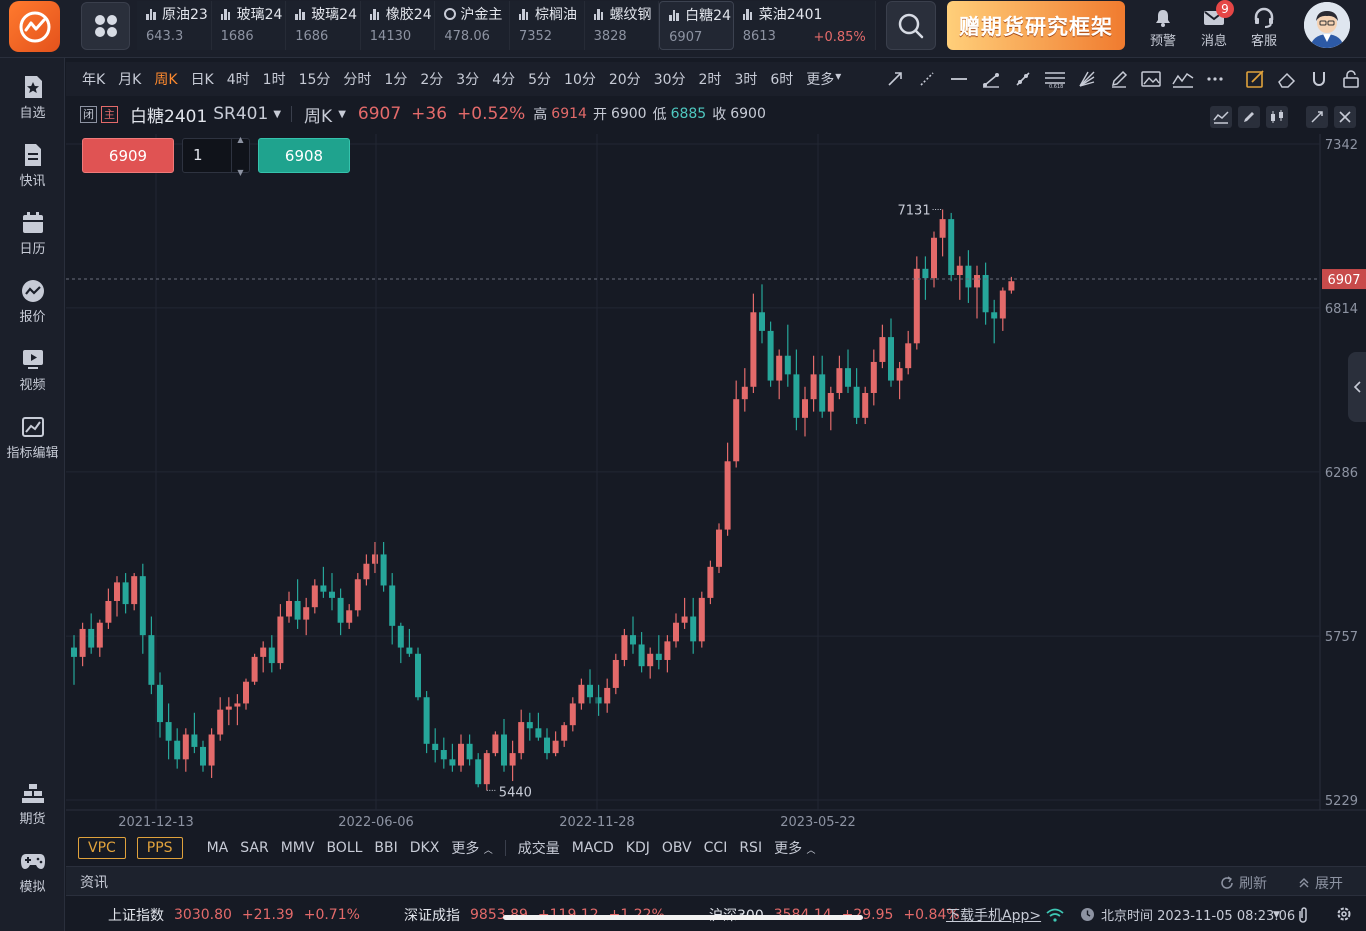 Image resolution: width=1366 pixels, height=931 pixels. I want to click on tab-period-13: 10分, so click(580, 79).